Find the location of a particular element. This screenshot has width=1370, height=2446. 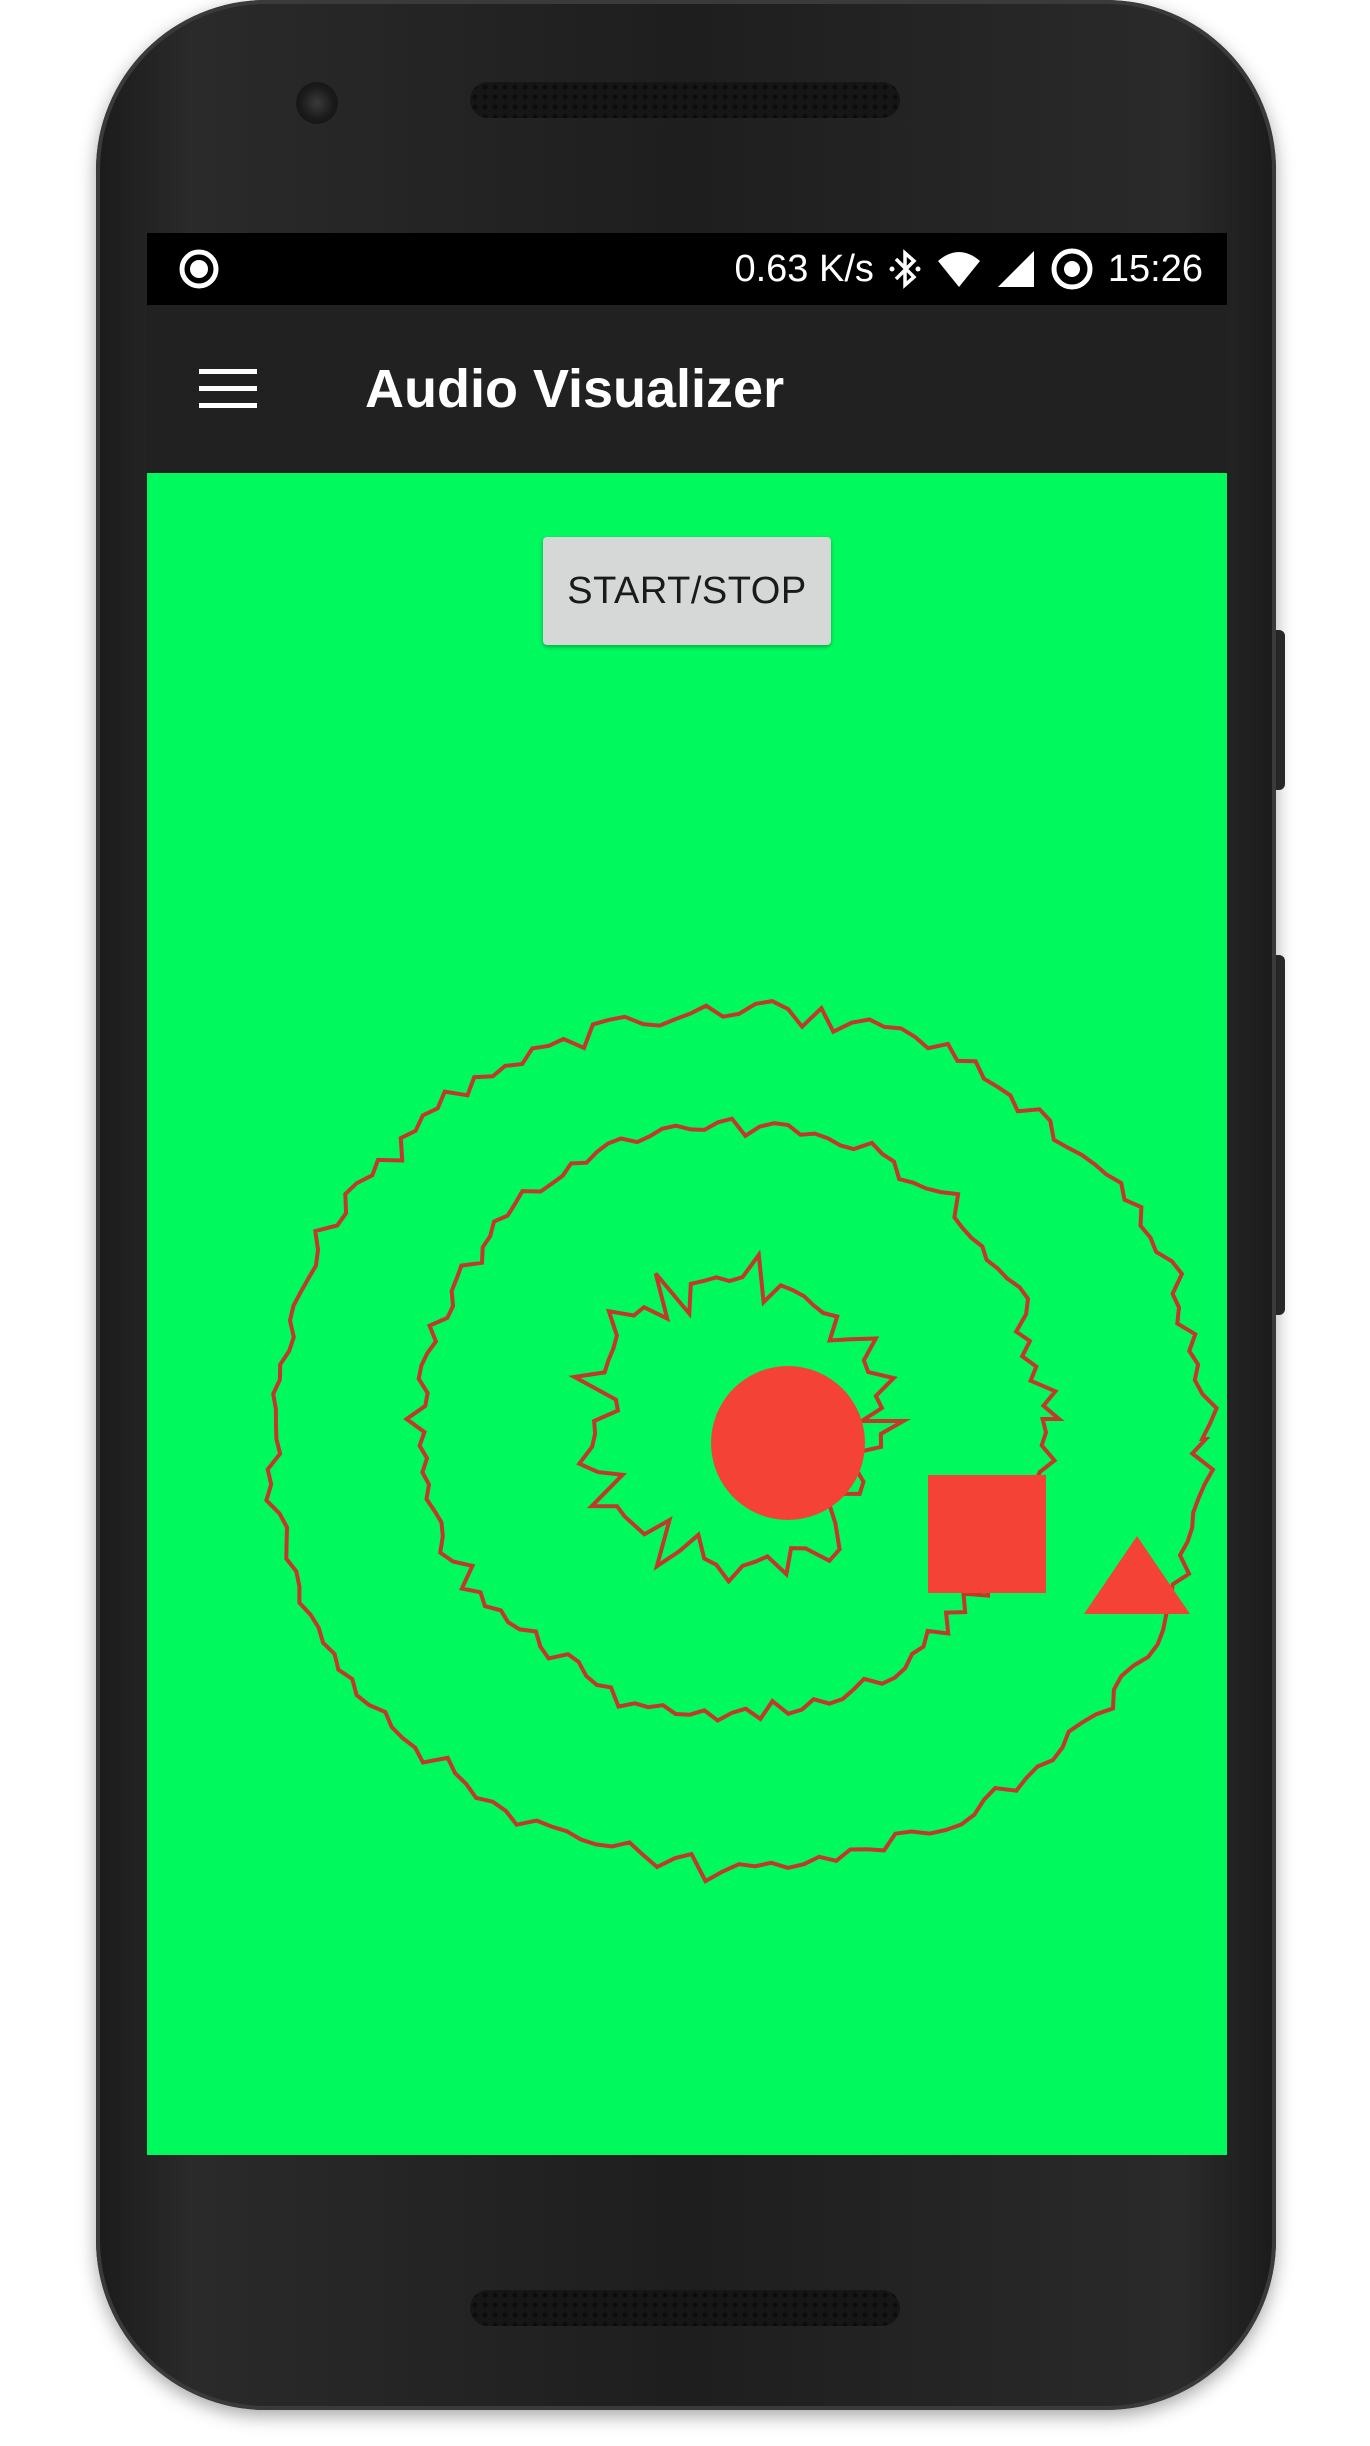

front-camera is located at coordinates (317, 103).